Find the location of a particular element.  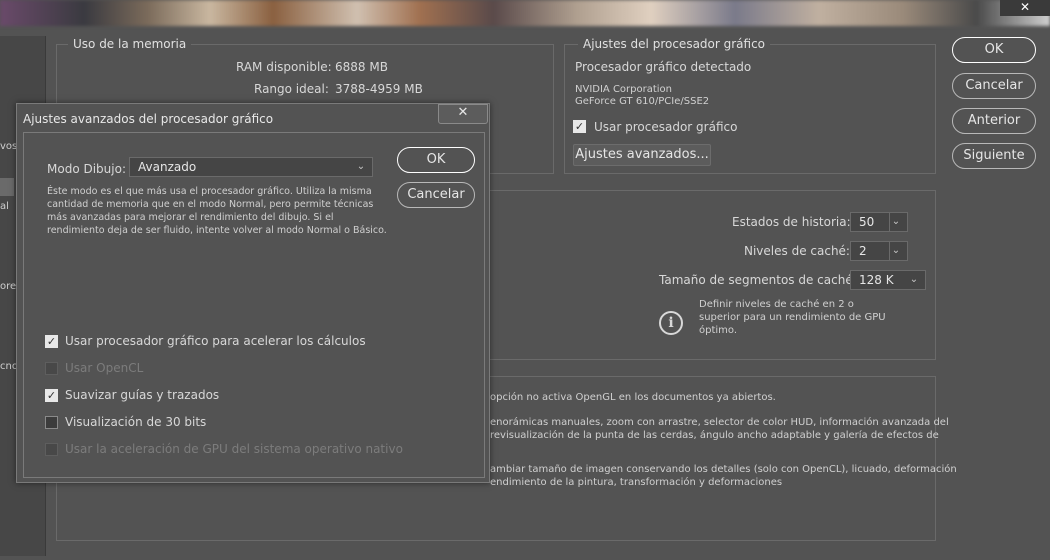

antialias-guides-checkbox: ✓ is located at coordinates (51, 395).